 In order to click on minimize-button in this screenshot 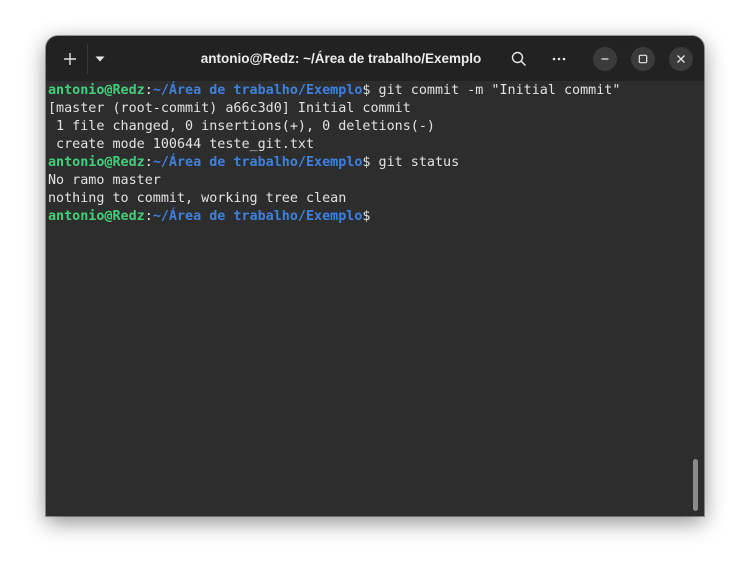, I will do `click(605, 59)`.